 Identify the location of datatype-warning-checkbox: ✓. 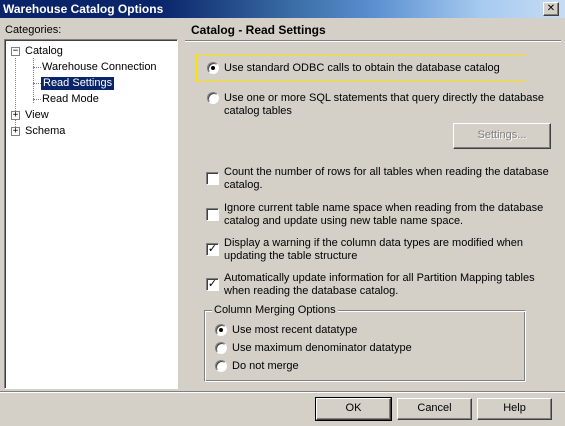
(212, 249).